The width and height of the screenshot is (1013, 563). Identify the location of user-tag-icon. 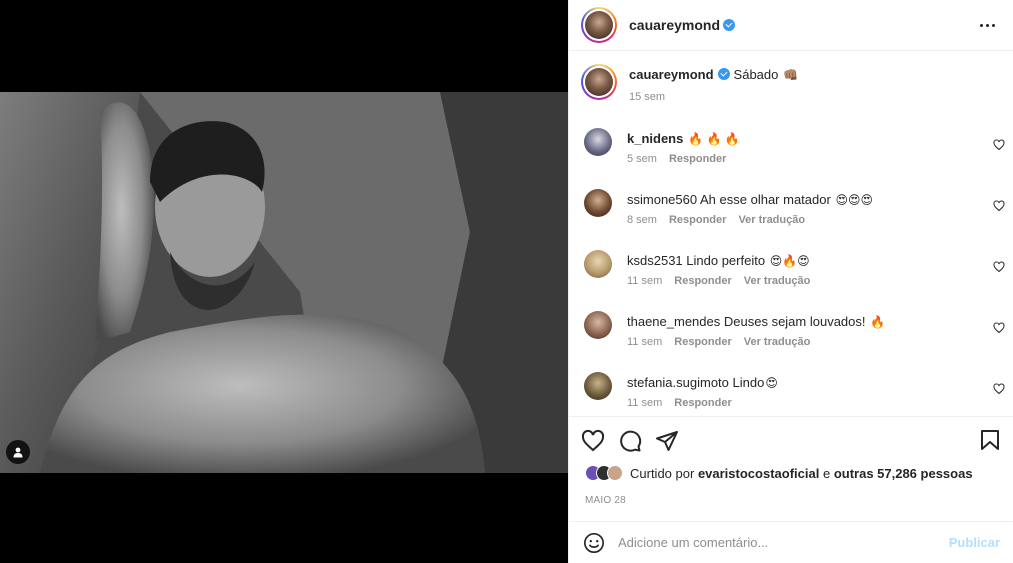
(18, 452).